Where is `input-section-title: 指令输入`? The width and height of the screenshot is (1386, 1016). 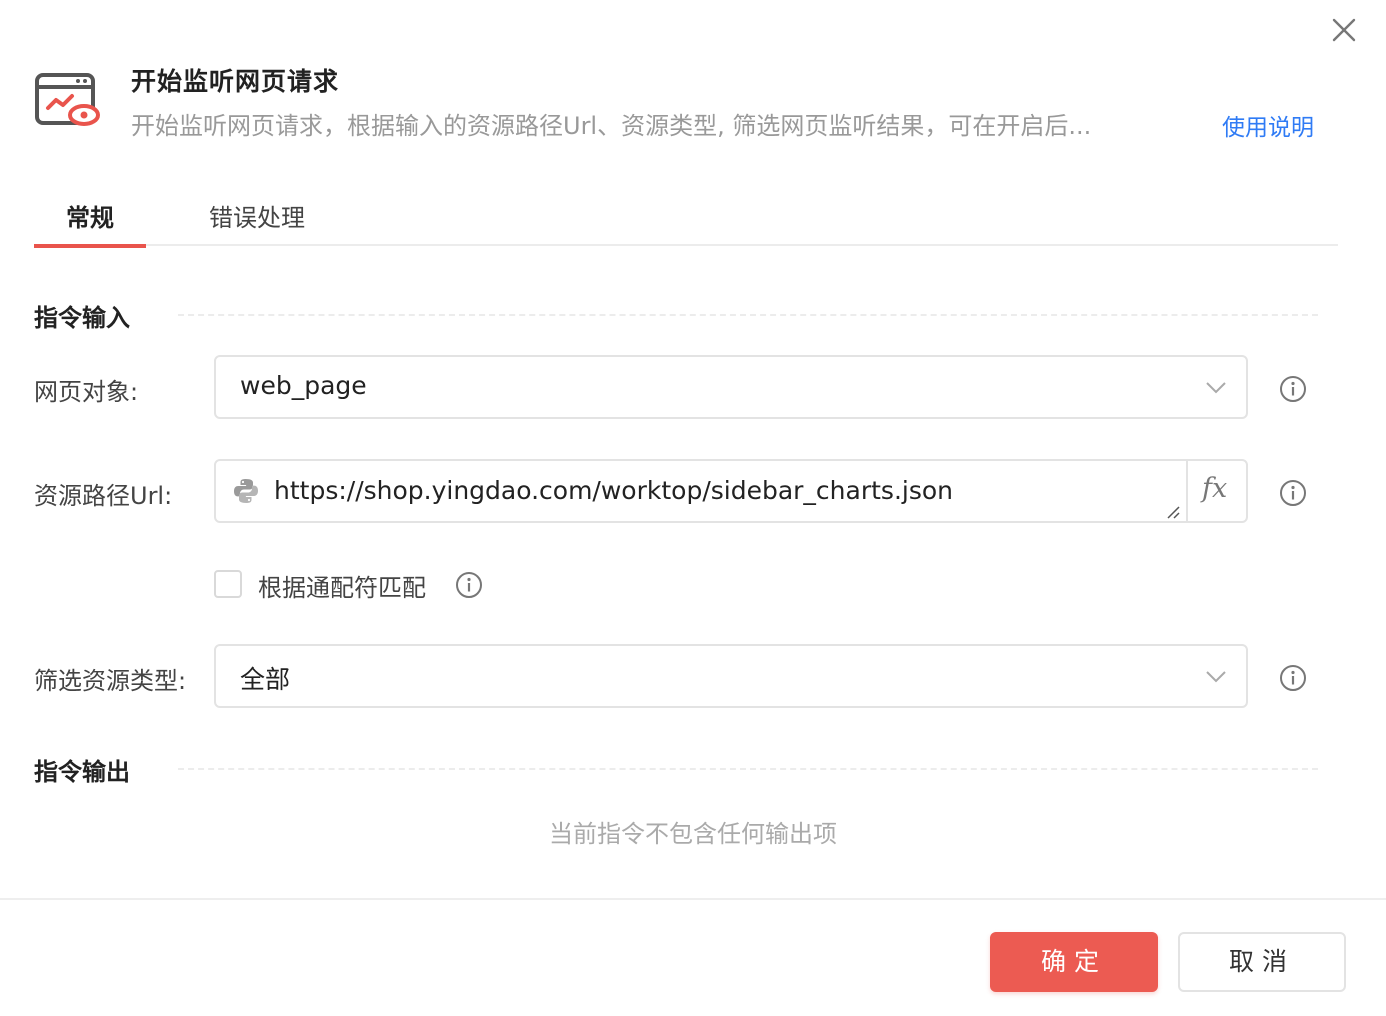 input-section-title: 指令输入 is located at coordinates (82, 318).